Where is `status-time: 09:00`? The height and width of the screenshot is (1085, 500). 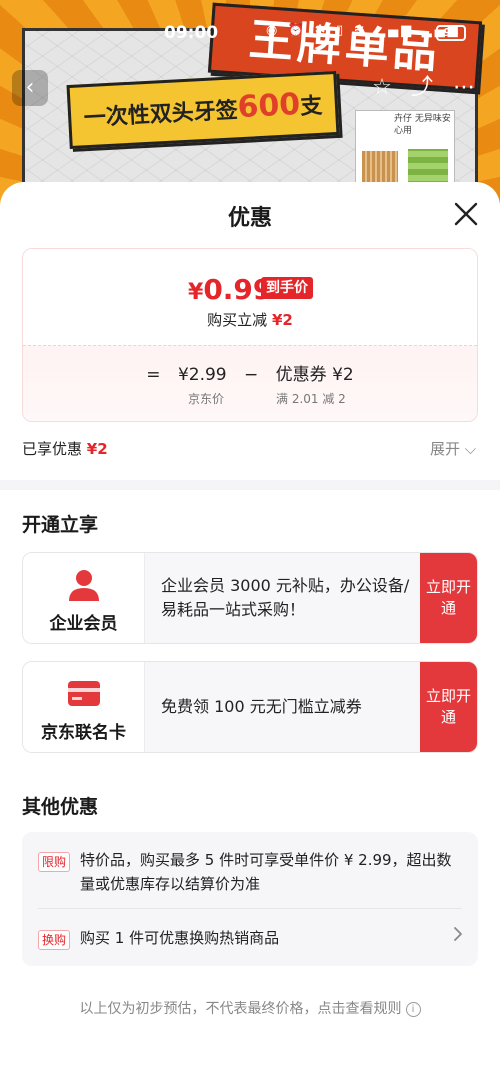
status-time: 09:00 is located at coordinates (191, 33).